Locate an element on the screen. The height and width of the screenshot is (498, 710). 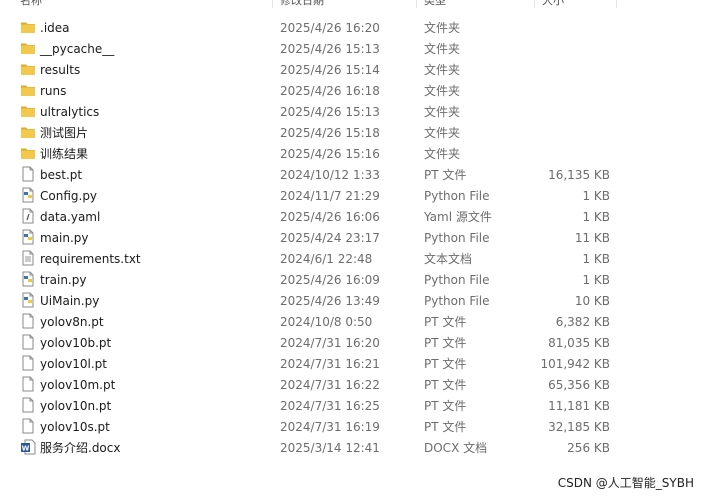
list-item: .idea 2025/4/26 16:20 文件夹 is located at coordinates (310, 27).